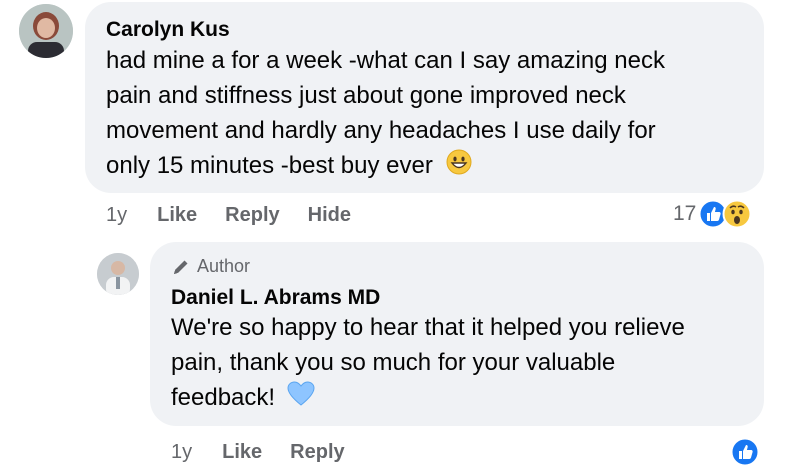 The height and width of the screenshot is (467, 800). I want to click on reply-text-line-content: feedback!, so click(223, 397).